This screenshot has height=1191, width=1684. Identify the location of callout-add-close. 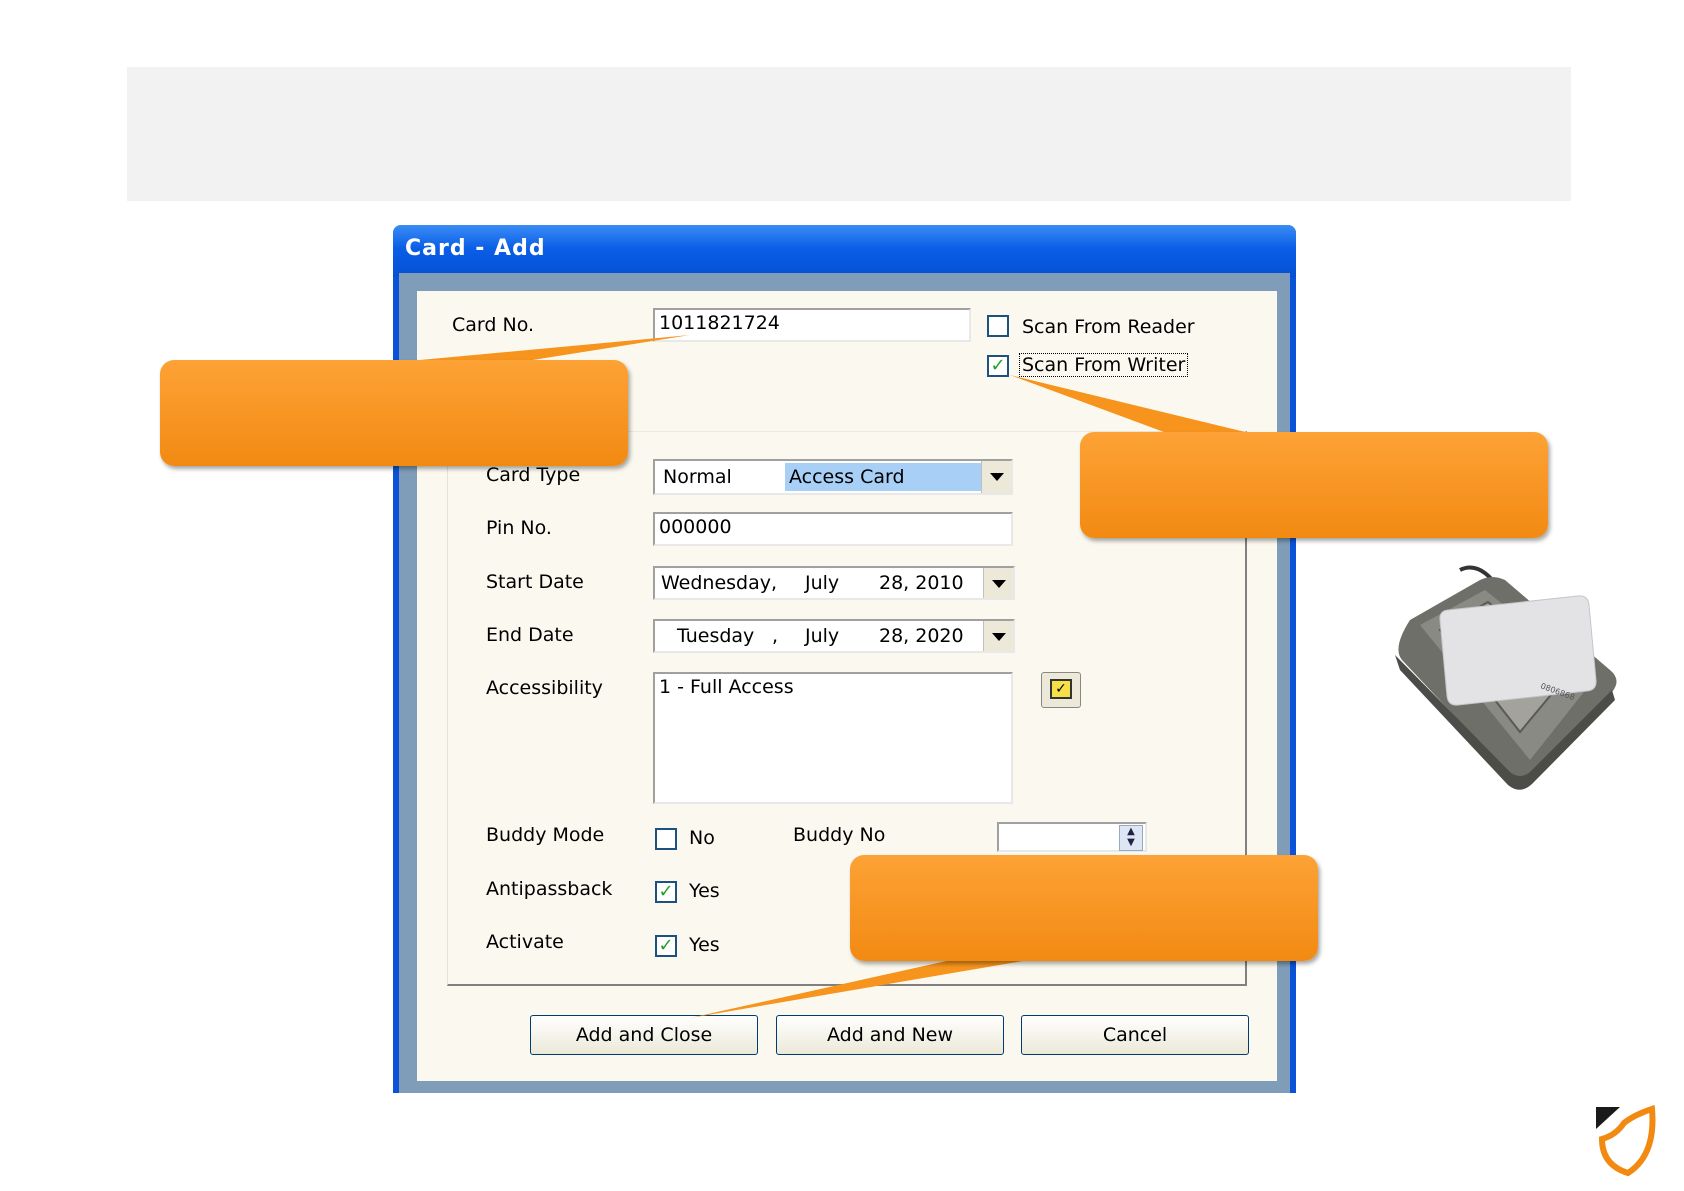
(1084, 908).